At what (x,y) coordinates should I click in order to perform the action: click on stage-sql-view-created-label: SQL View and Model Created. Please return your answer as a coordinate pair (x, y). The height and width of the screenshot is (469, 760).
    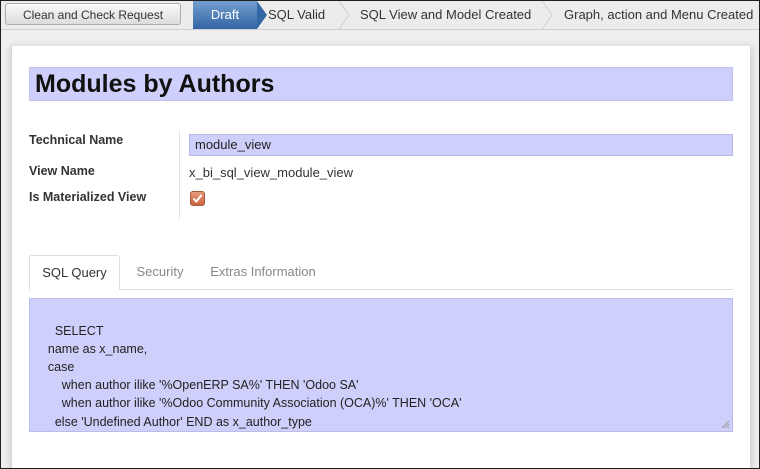
    Looking at the image, I should click on (446, 14).